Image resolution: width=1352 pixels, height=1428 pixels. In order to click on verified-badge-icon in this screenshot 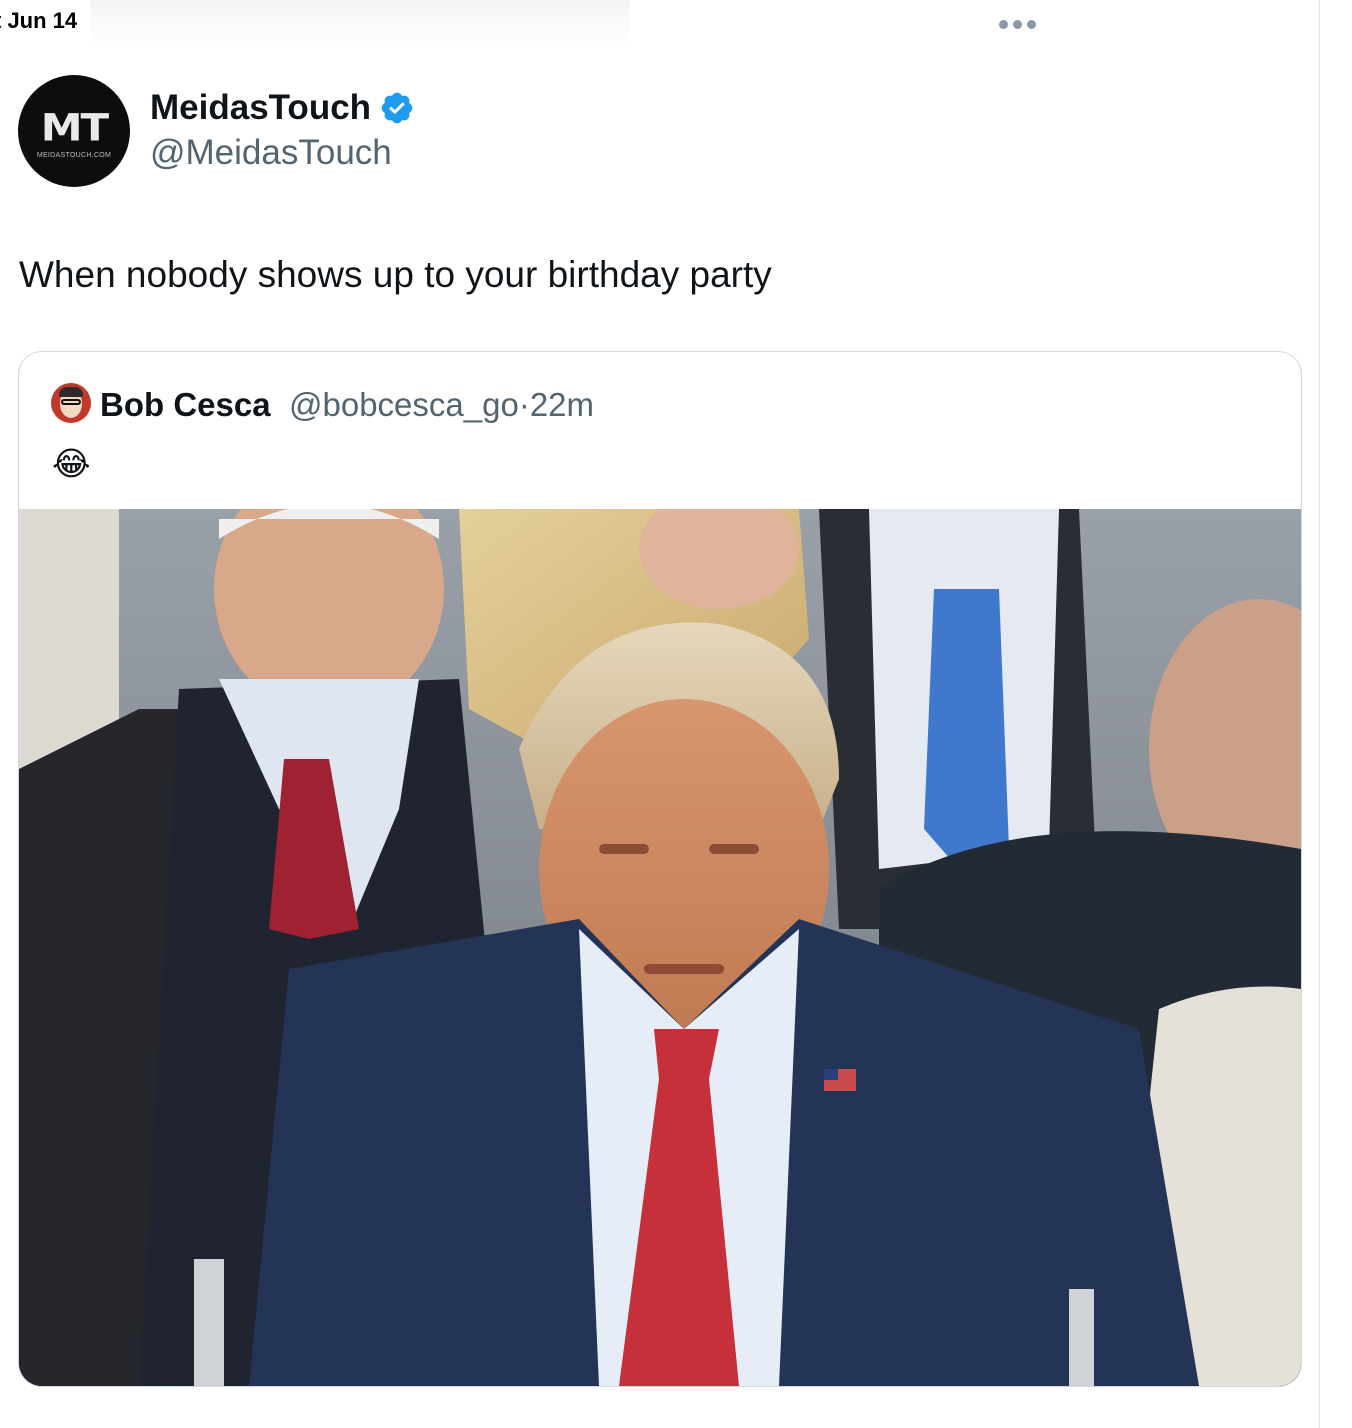, I will do `click(397, 108)`.